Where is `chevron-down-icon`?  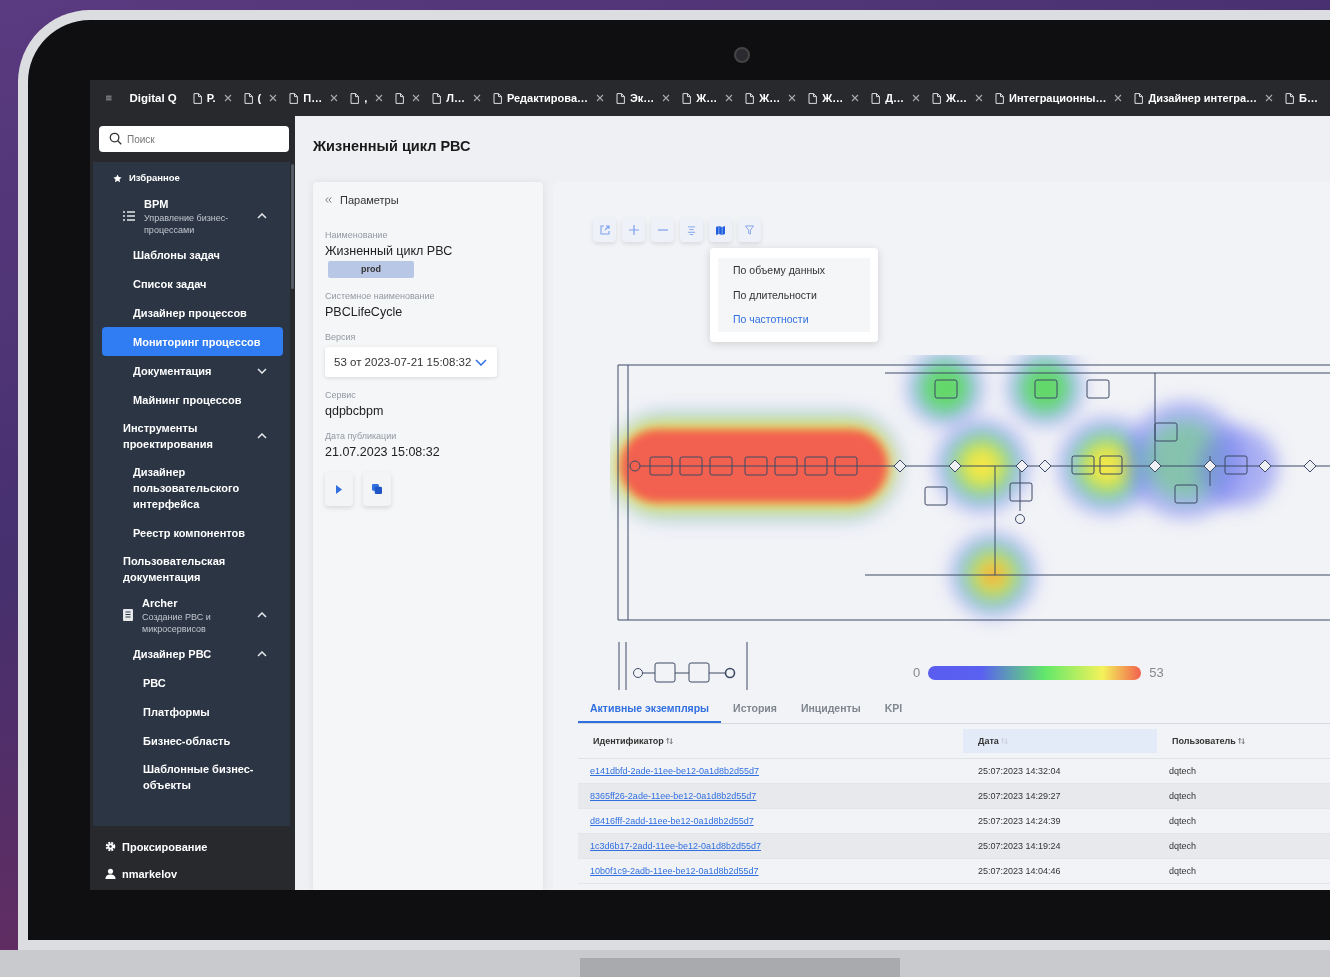 chevron-down-icon is located at coordinates (262, 370).